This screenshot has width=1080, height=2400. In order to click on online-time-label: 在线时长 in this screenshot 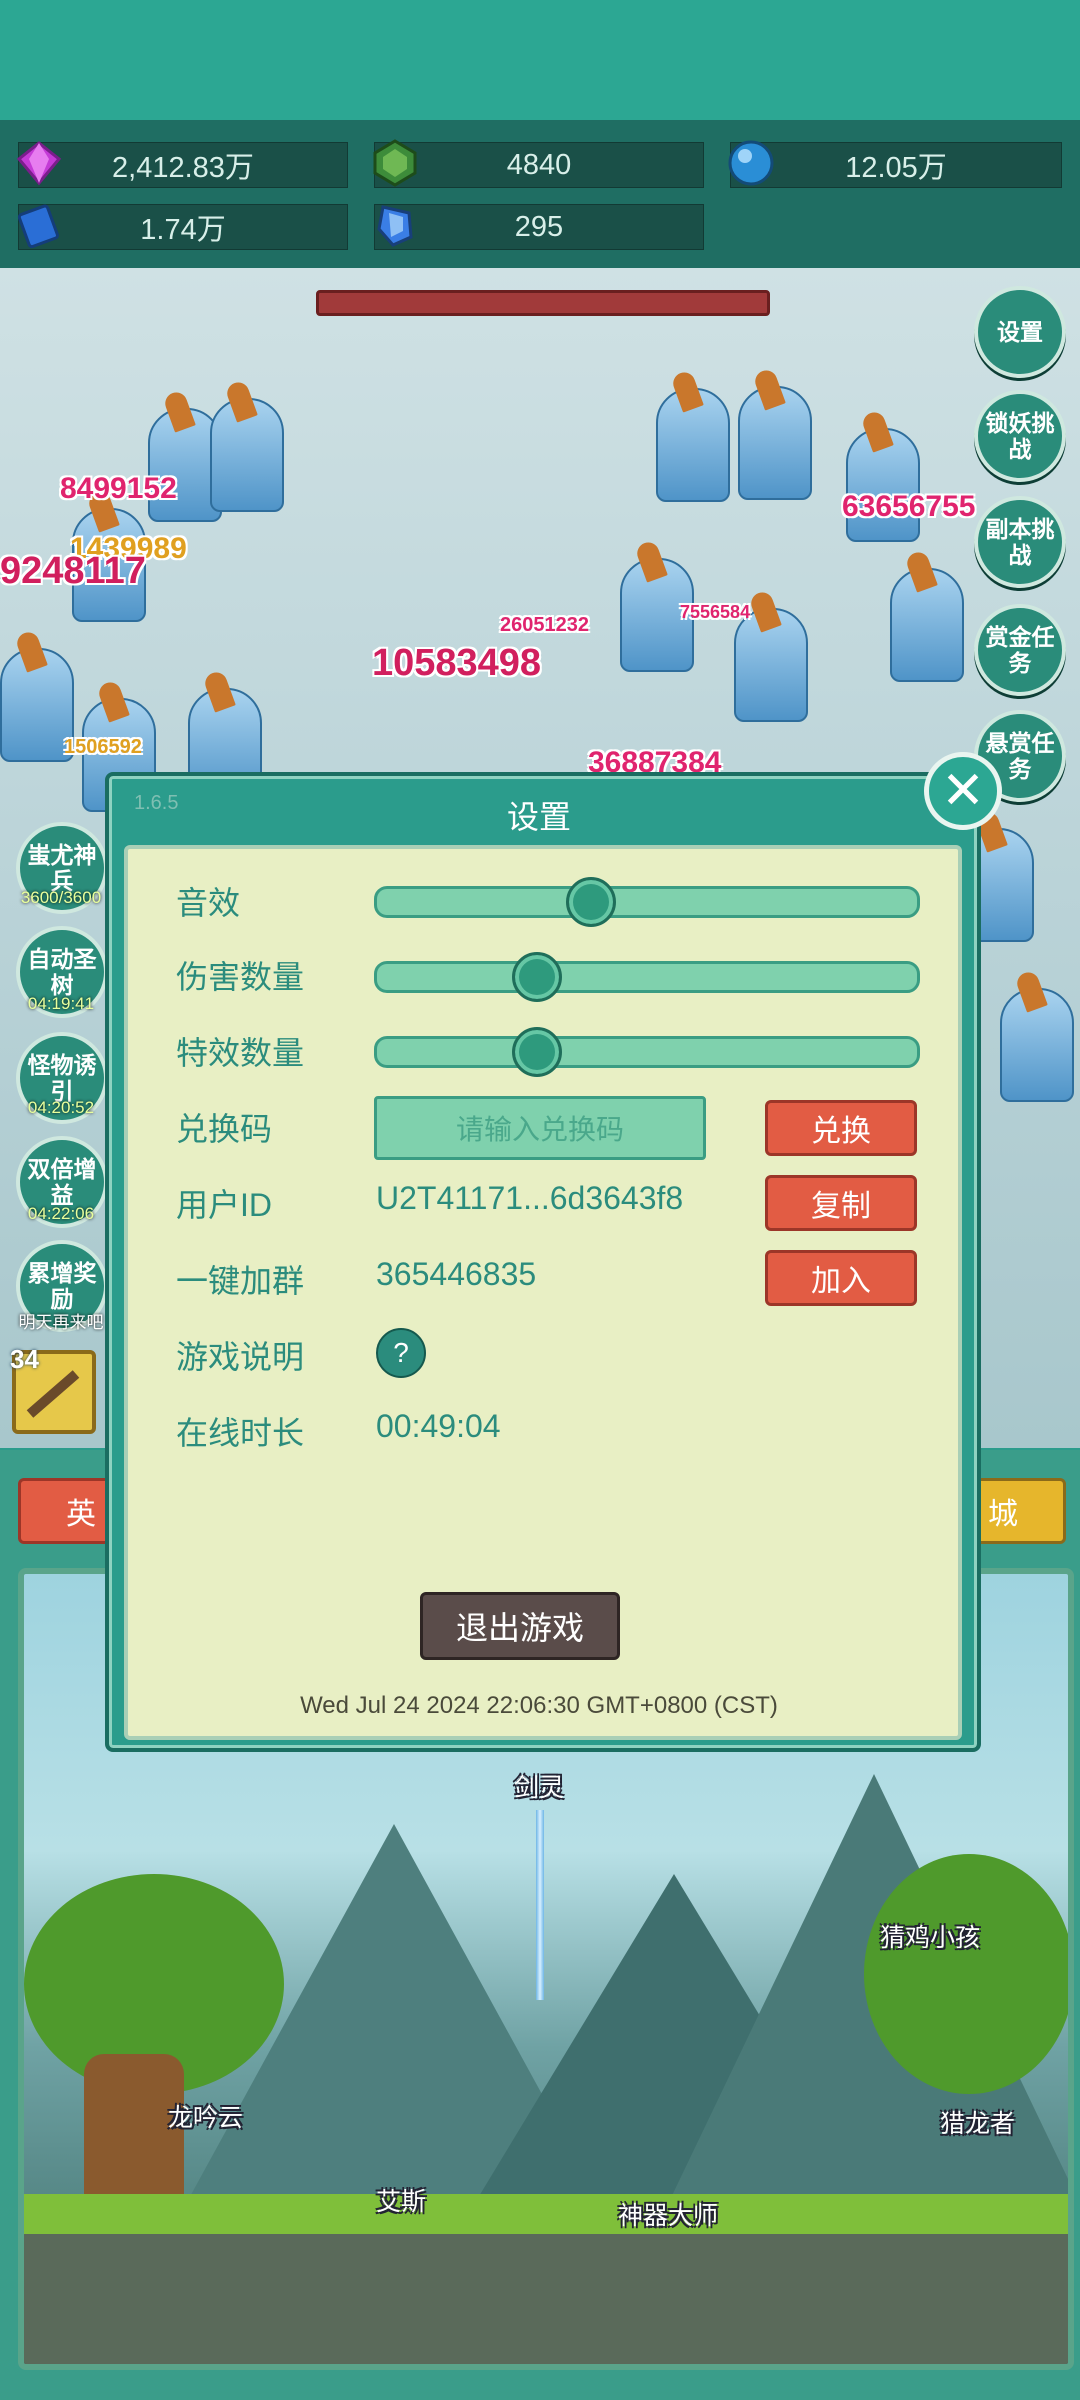, I will do `click(240, 1433)`.